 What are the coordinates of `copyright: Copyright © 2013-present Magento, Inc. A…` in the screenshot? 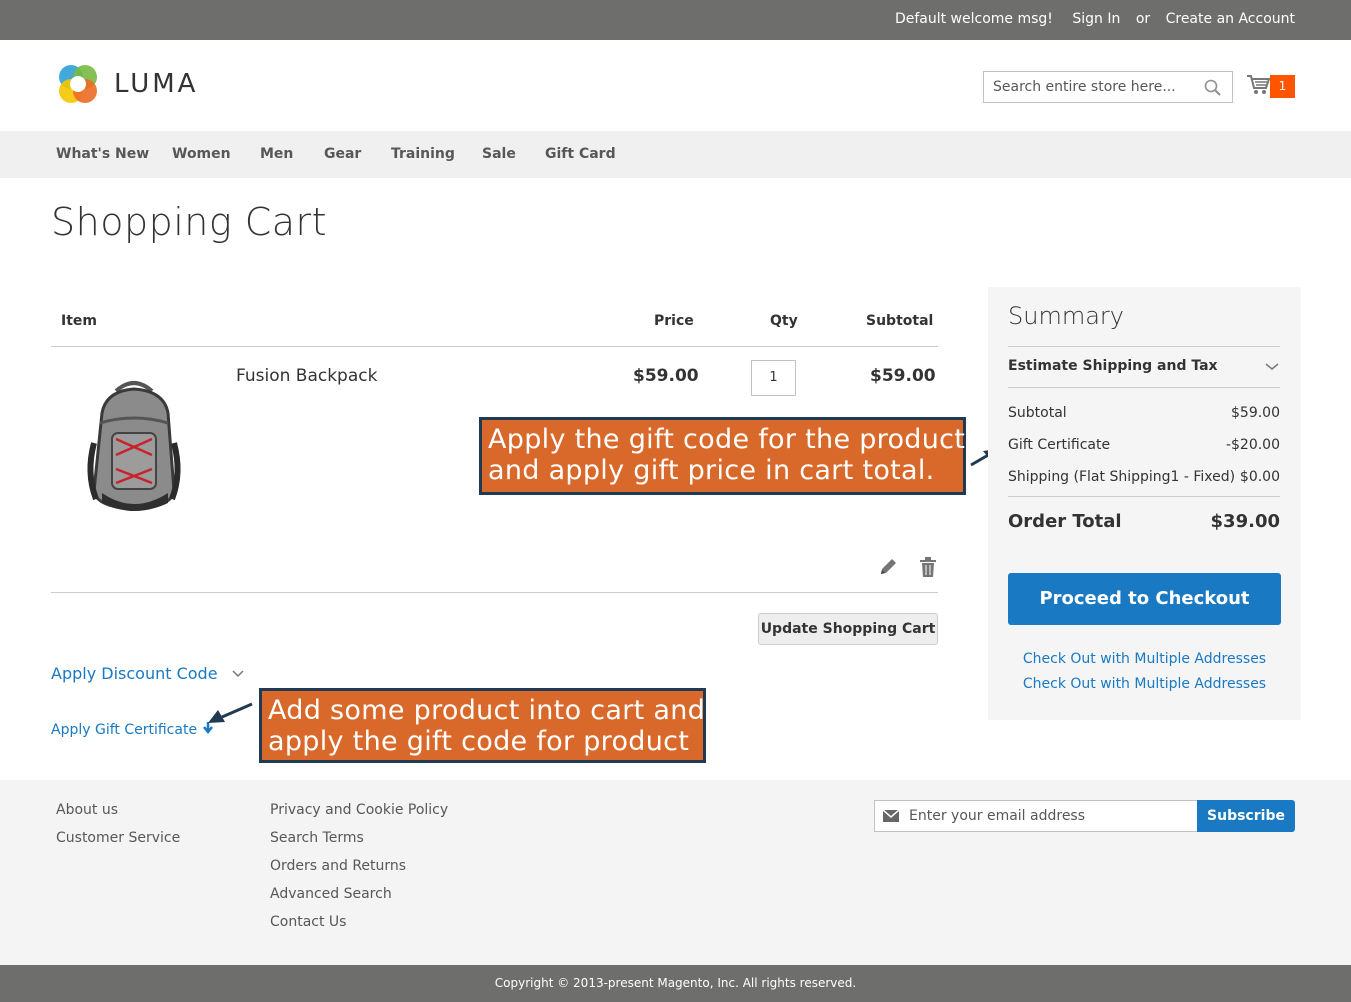 It's located at (675, 983).